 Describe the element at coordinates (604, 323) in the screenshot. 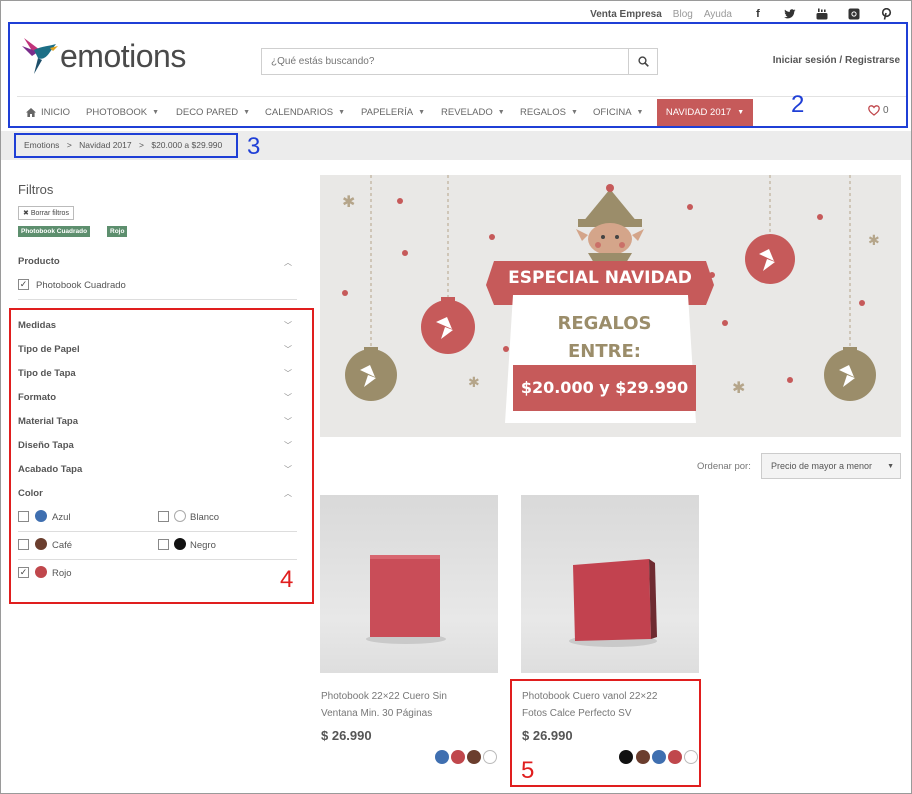

I see `banner-line-1: REGALOS` at that location.